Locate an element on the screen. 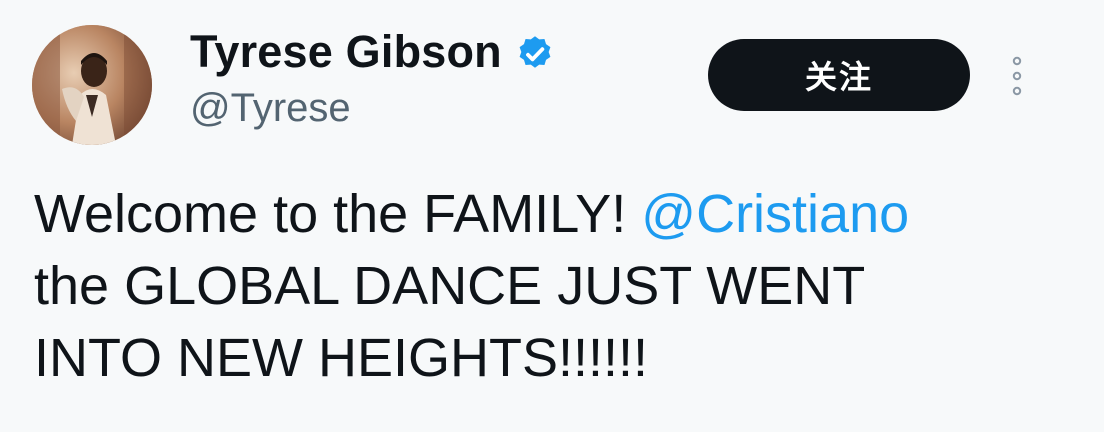  tweet-line-1-text: Welcome to the FAMILY! is located at coordinates (330, 214).